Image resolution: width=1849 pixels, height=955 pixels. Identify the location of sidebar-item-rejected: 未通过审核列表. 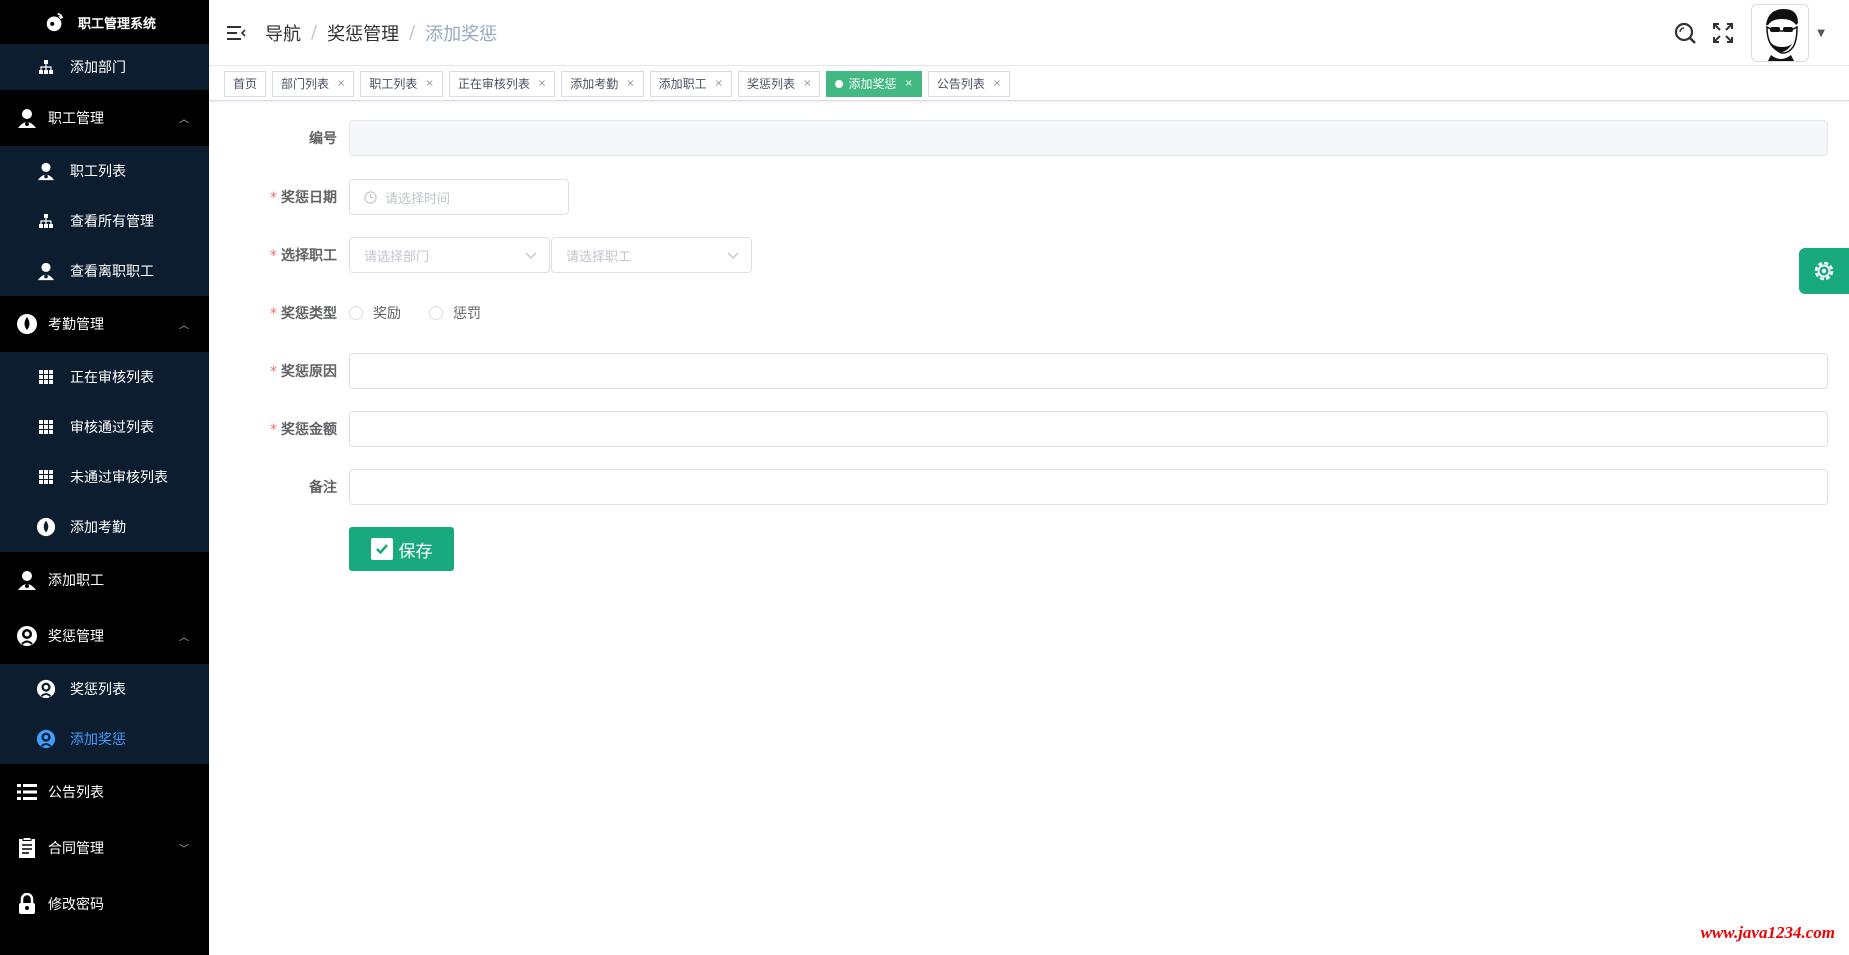
(104, 477).